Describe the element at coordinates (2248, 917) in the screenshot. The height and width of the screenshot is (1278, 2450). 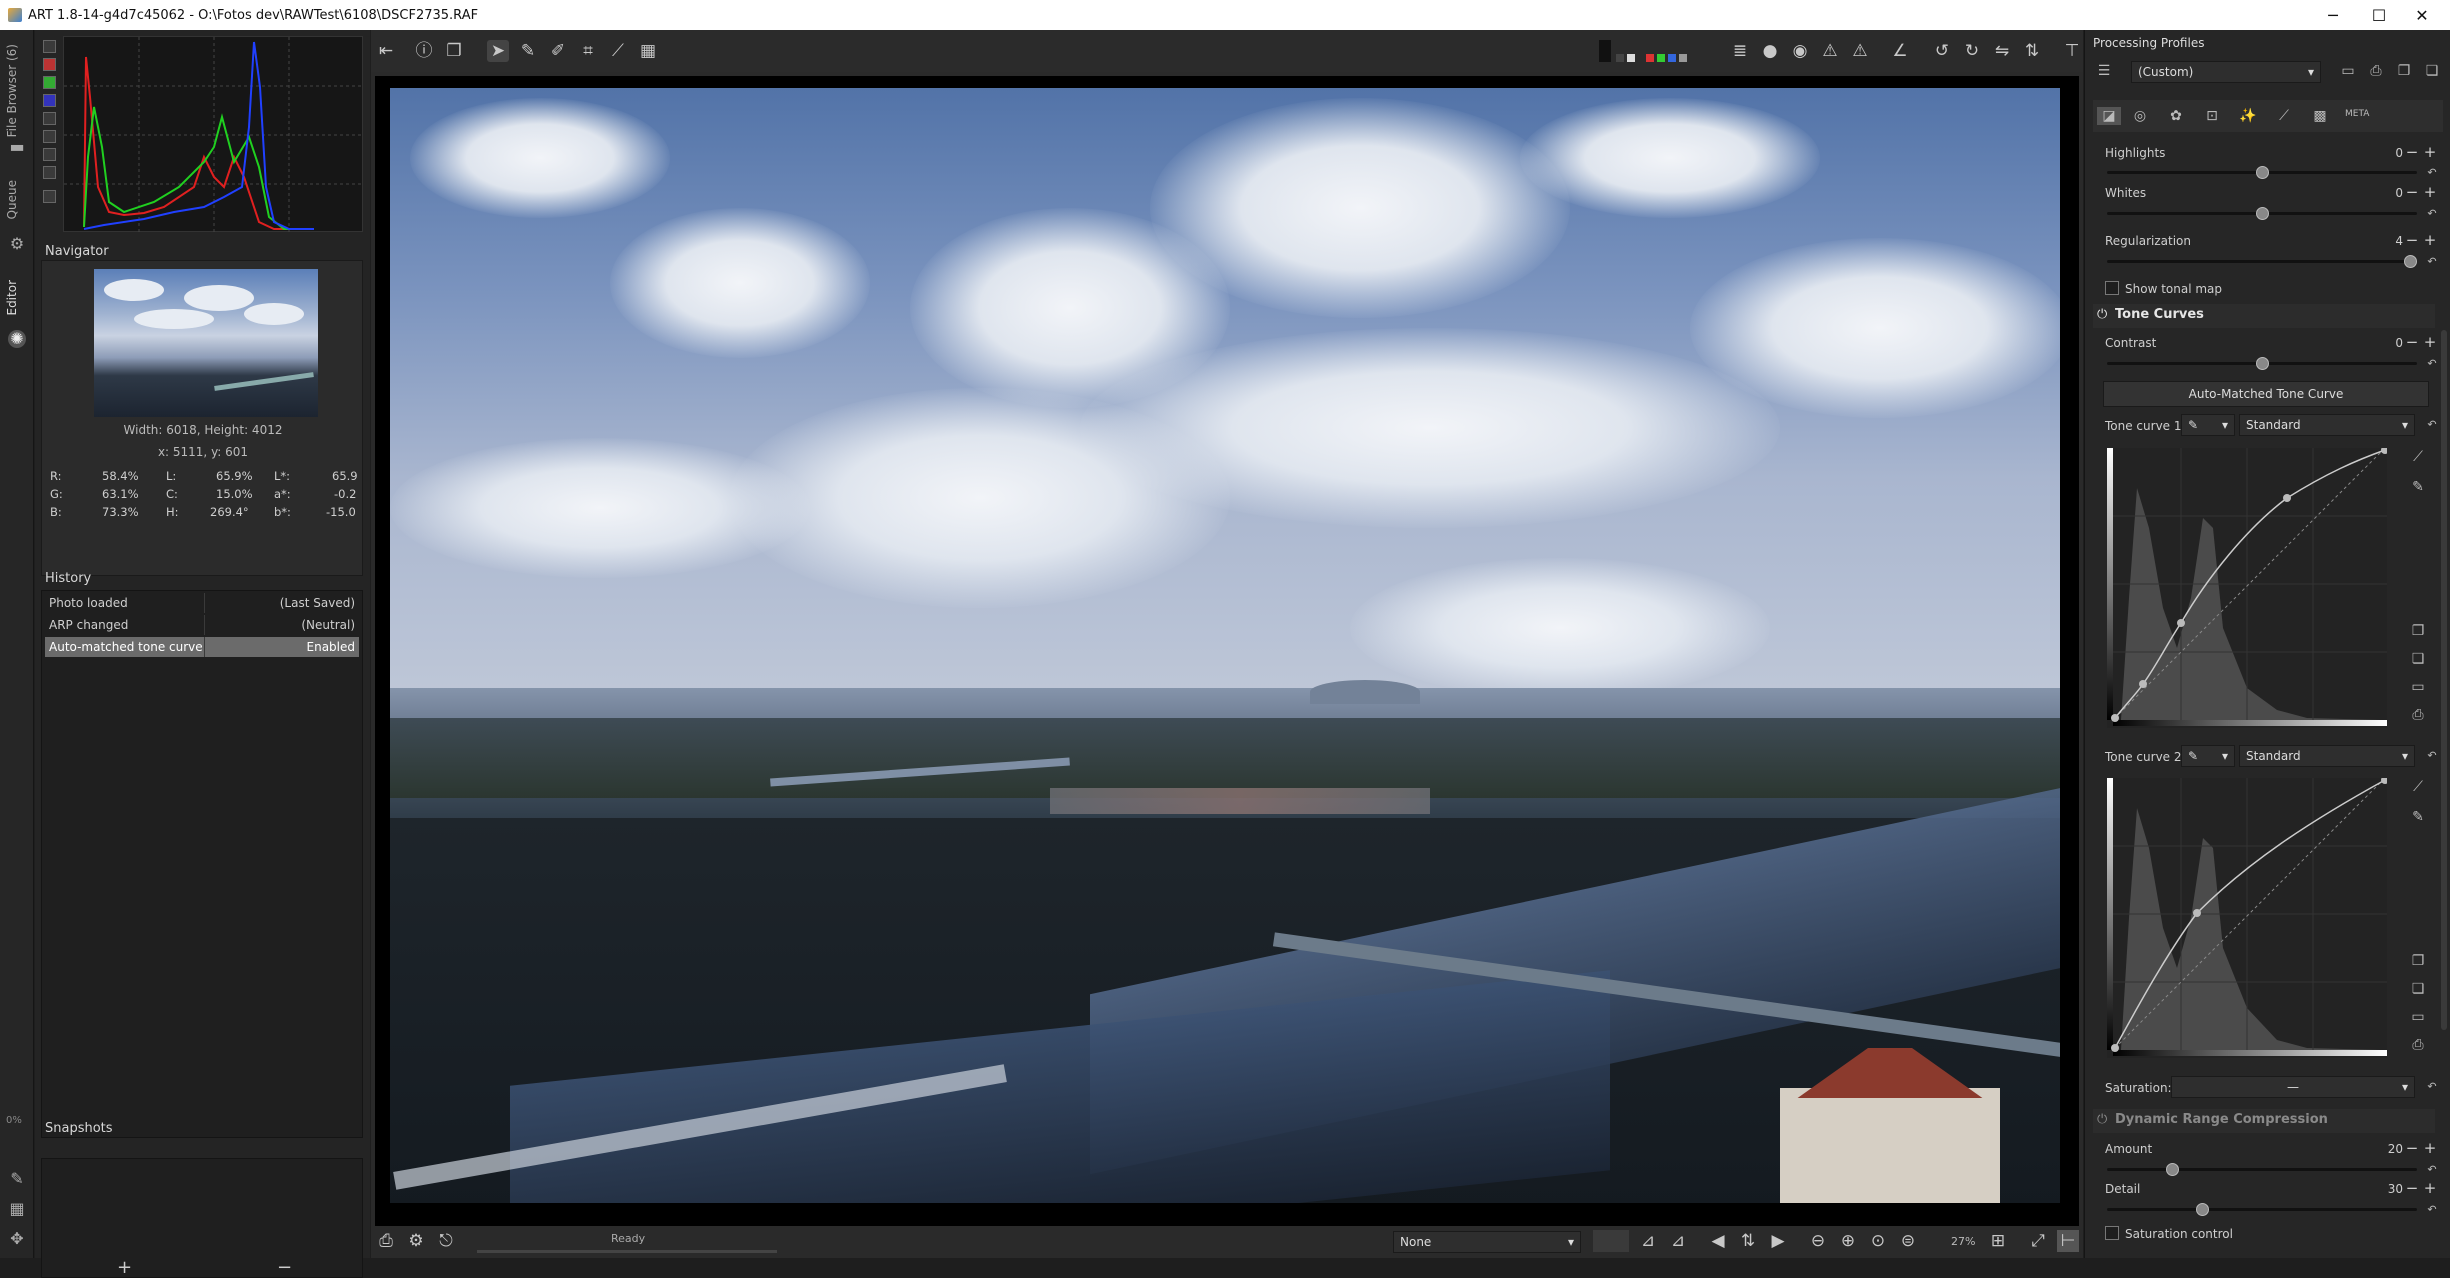
I see `tone-curve-2-editor` at that location.